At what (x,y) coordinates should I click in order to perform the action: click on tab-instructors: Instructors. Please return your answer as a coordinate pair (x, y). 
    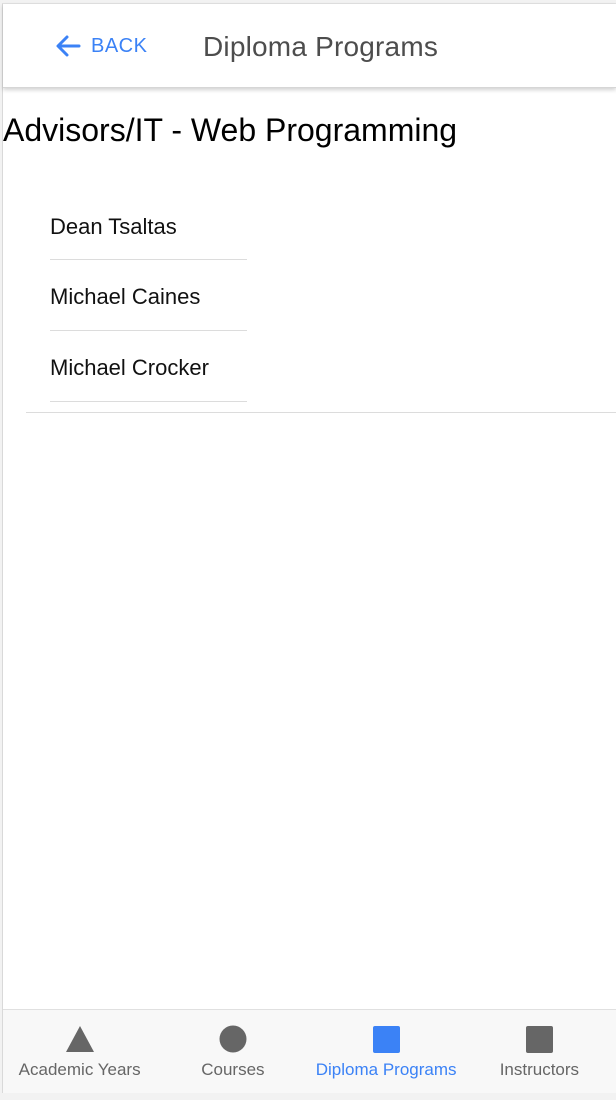
    Looking at the image, I should click on (539, 1051).